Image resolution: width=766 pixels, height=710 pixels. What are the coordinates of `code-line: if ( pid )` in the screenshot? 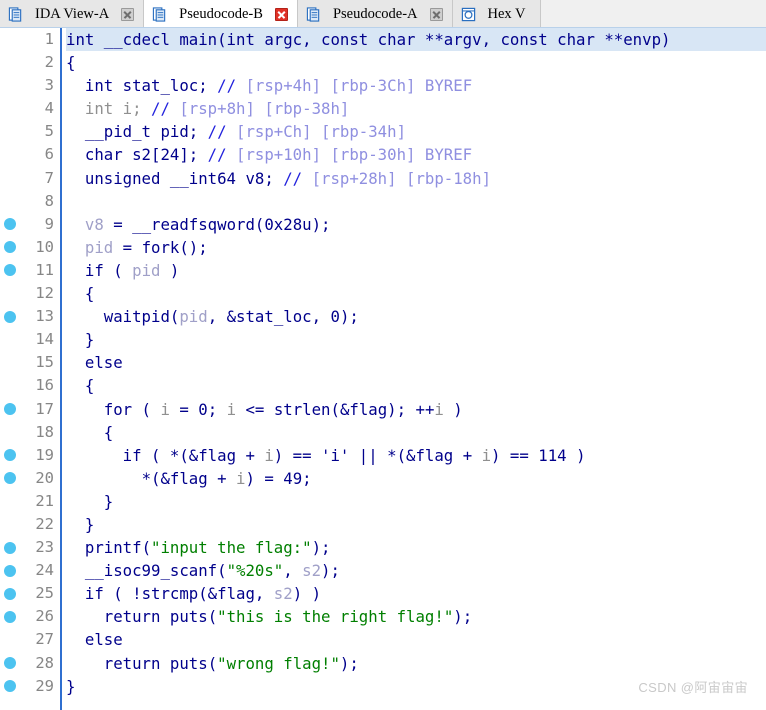 It's located at (416, 270).